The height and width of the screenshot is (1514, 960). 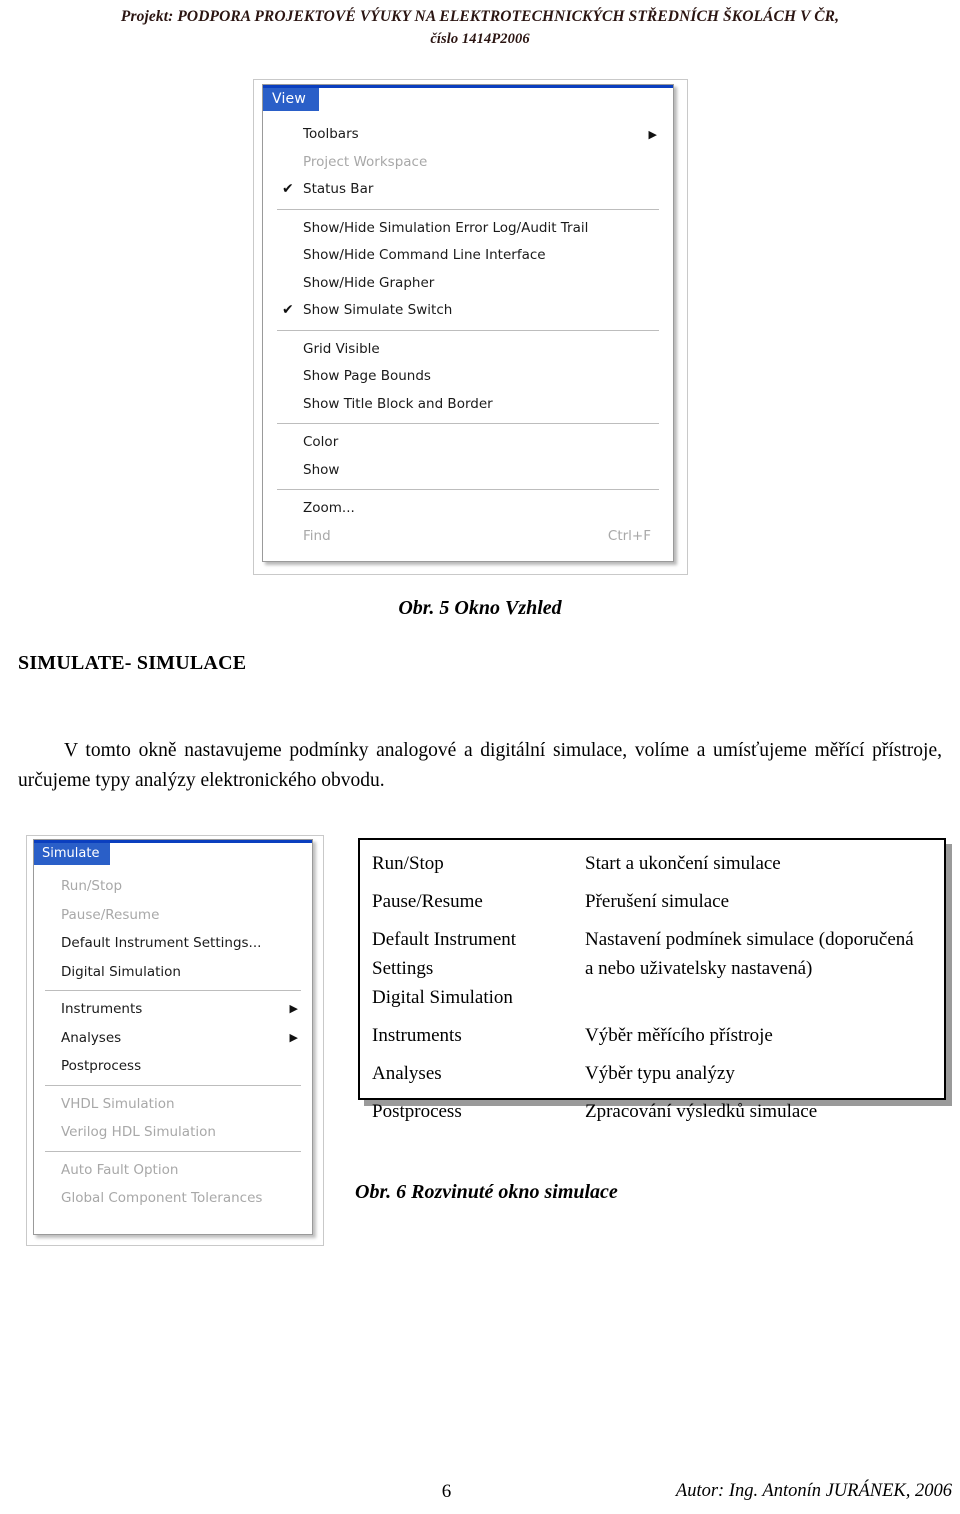 I want to click on menu-item-status-bar: ✔ Status Bar, so click(x=468, y=190).